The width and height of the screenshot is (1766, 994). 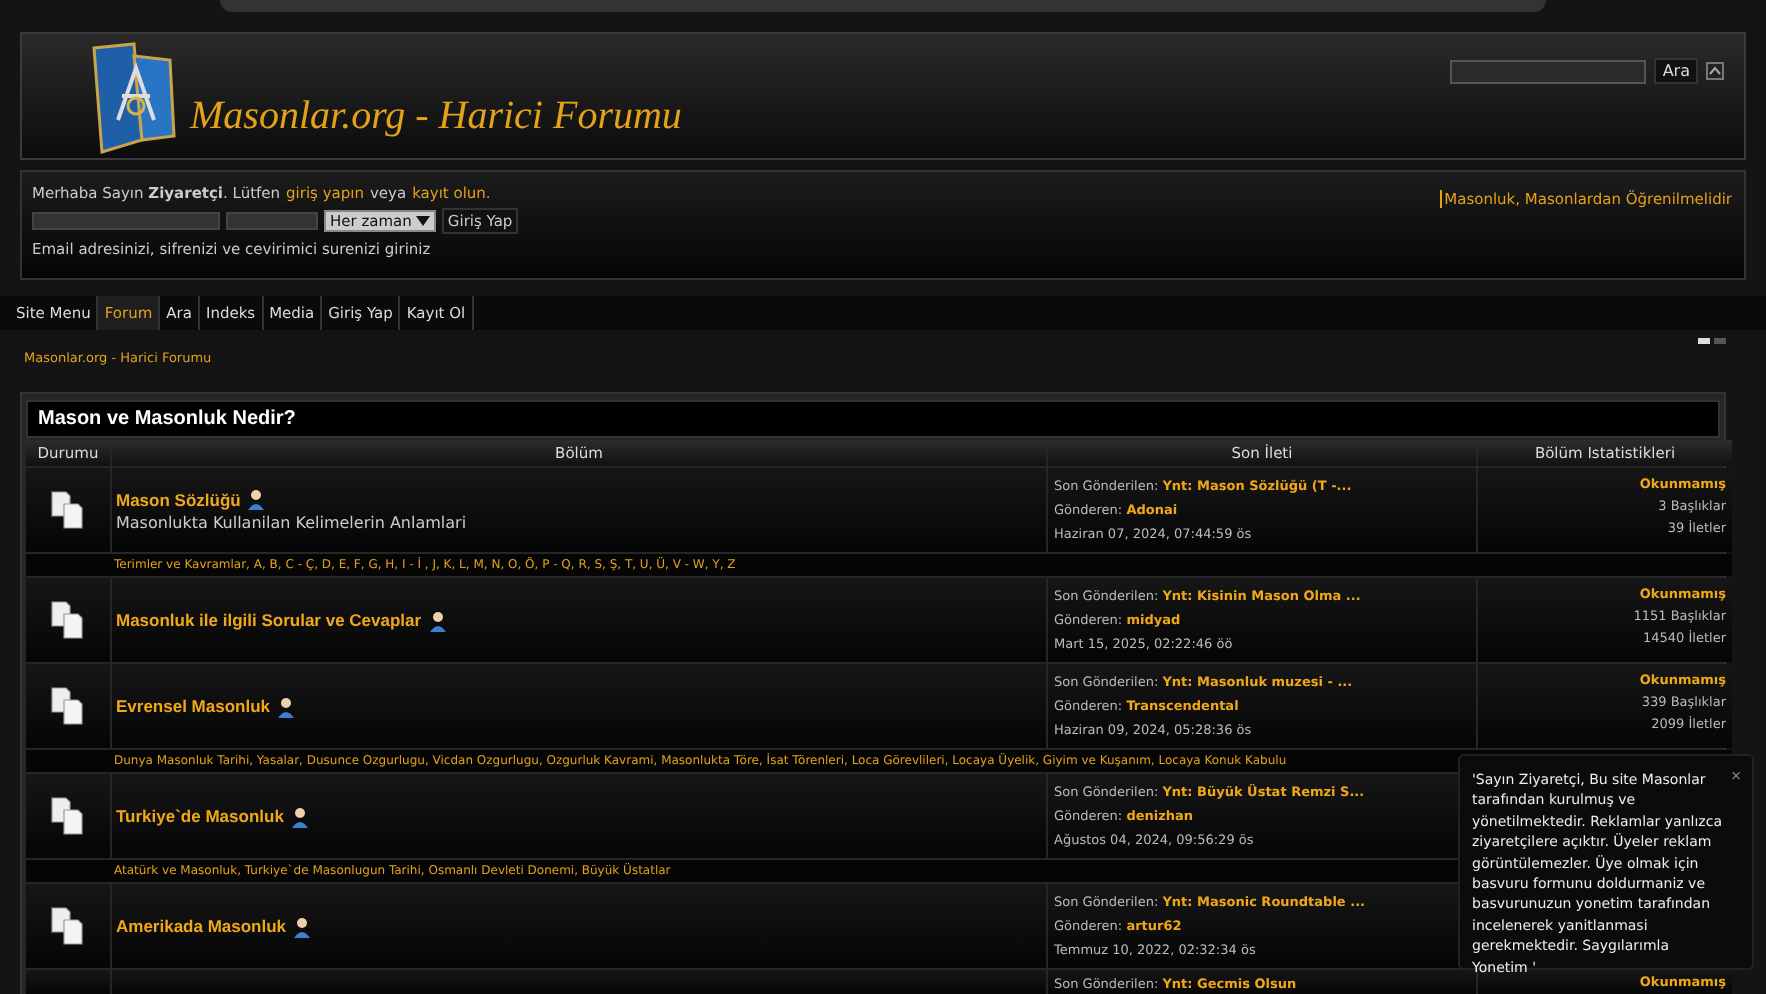 I want to click on search-button: Ara, so click(x=1676, y=71).